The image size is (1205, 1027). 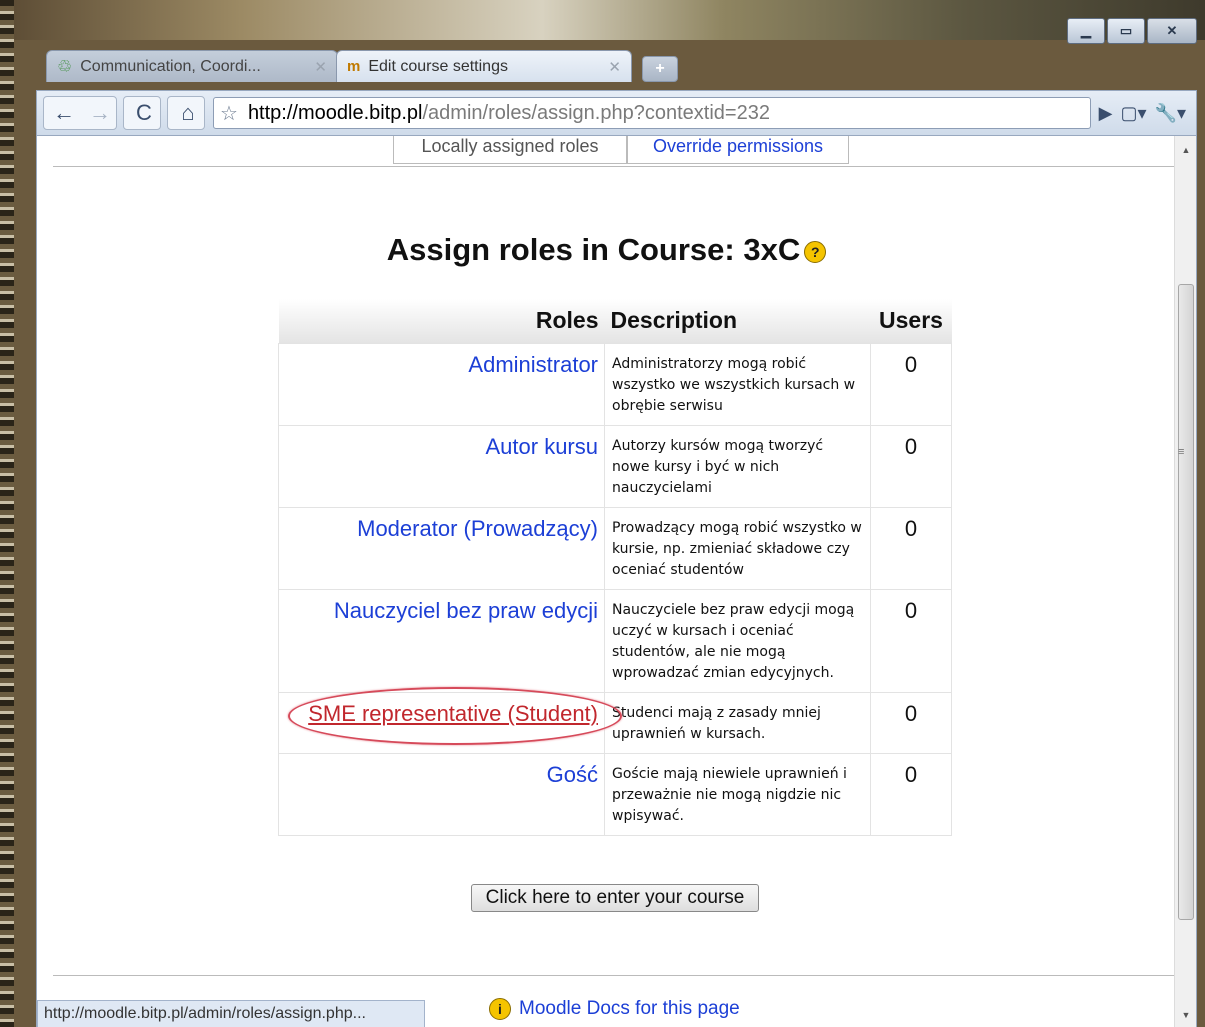 I want to click on header-description: Description, so click(x=737, y=321).